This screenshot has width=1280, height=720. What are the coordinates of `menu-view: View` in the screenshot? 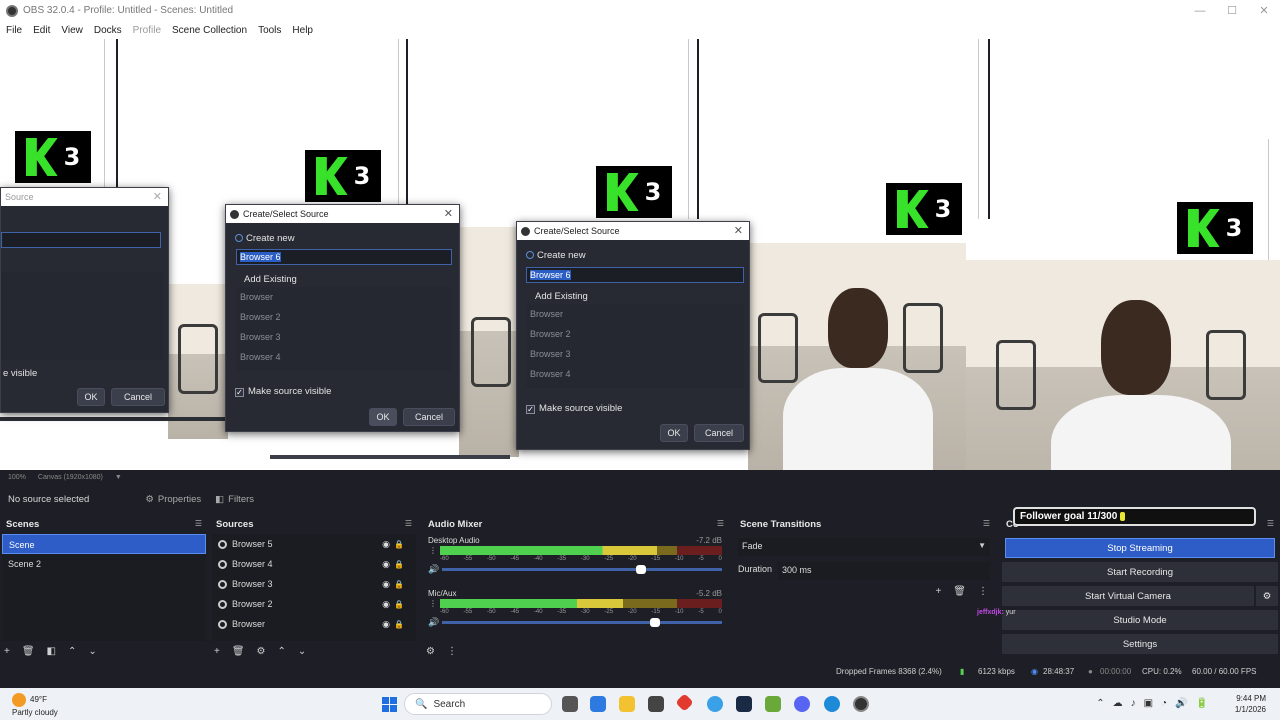 It's located at (72, 30).